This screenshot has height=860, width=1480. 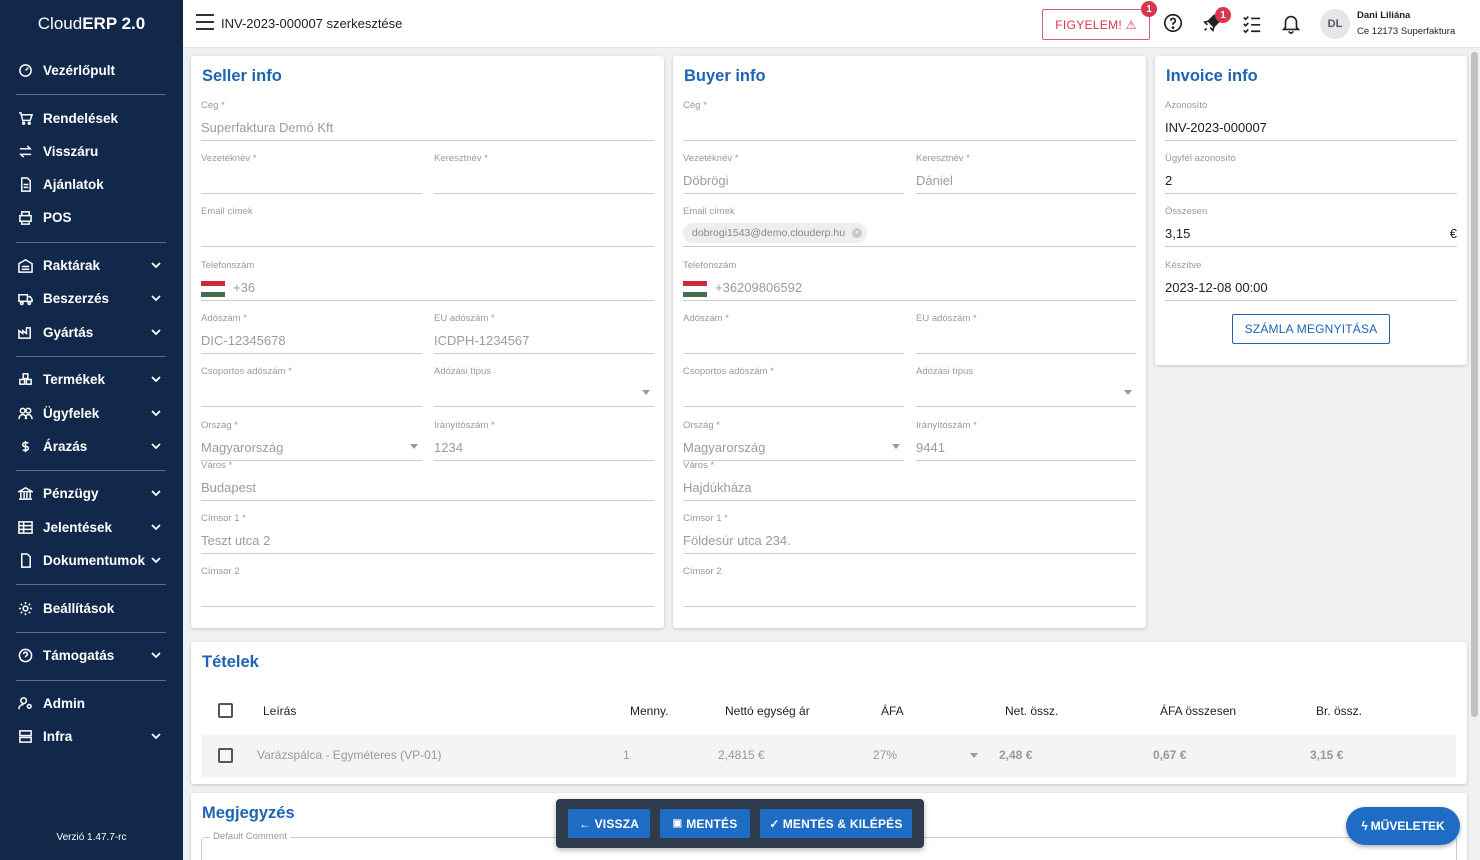 I want to click on sidebar-item-13: Jelentések, so click(x=91, y=527).